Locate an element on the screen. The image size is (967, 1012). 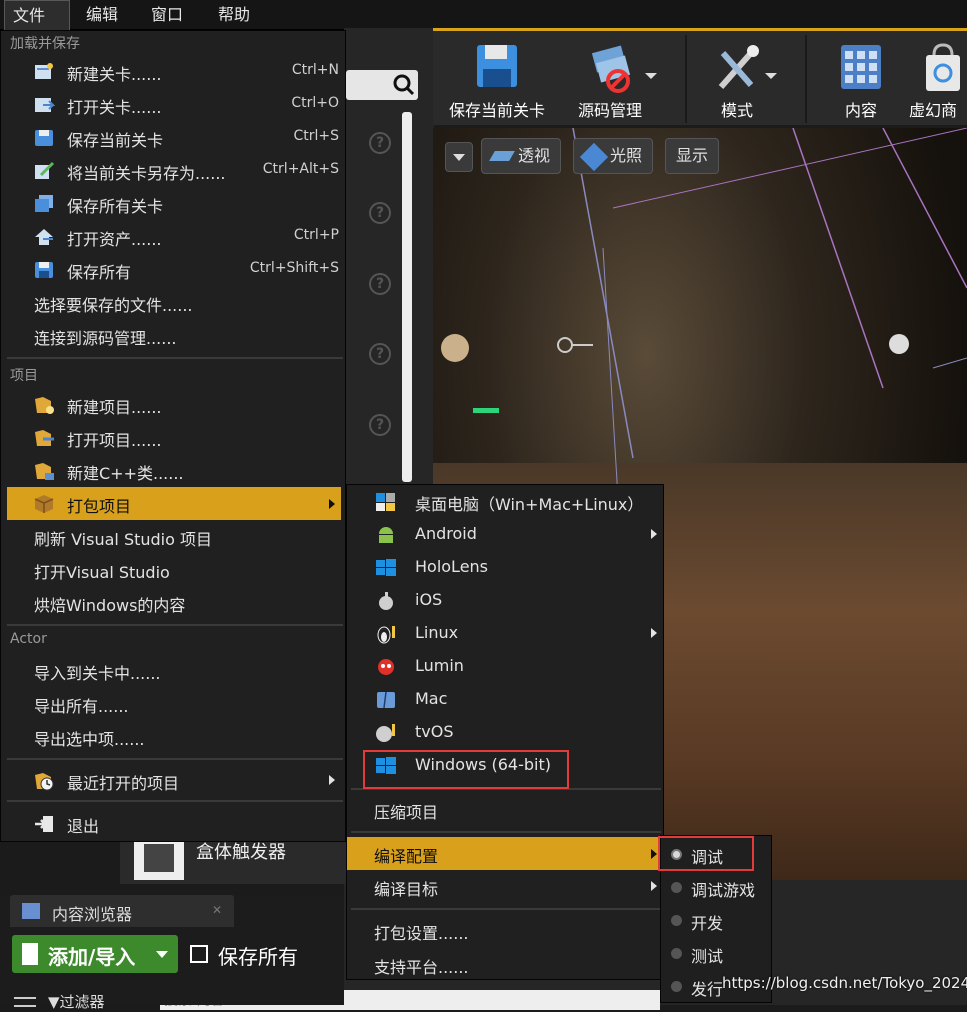
watermark-text: https://blog.csdn.net/Tokyo_2024 is located at coordinates (844, 983).